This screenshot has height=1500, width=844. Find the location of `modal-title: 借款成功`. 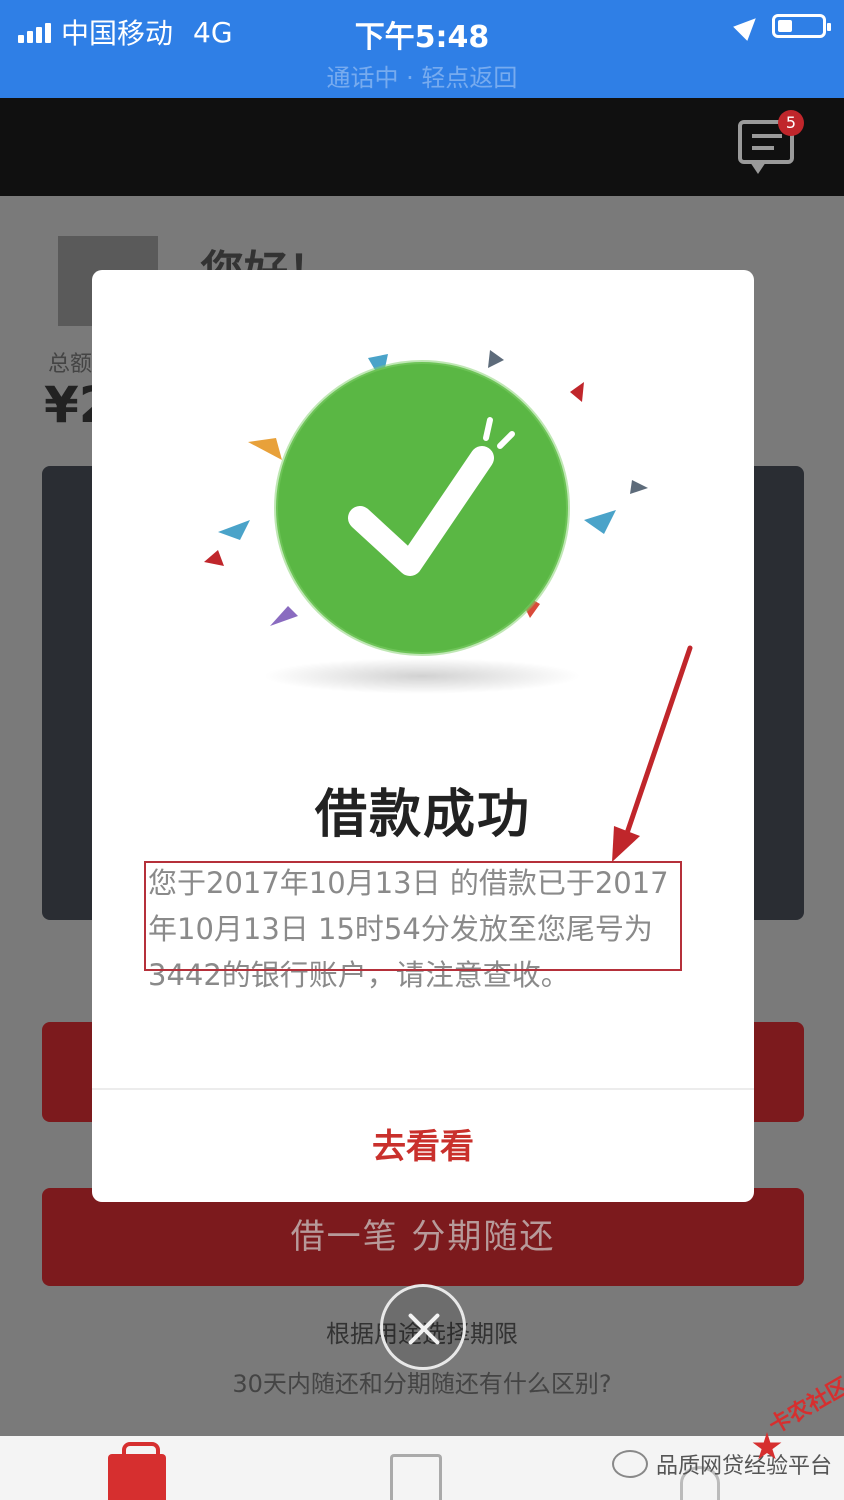

modal-title: 借款成功 is located at coordinates (422, 815).